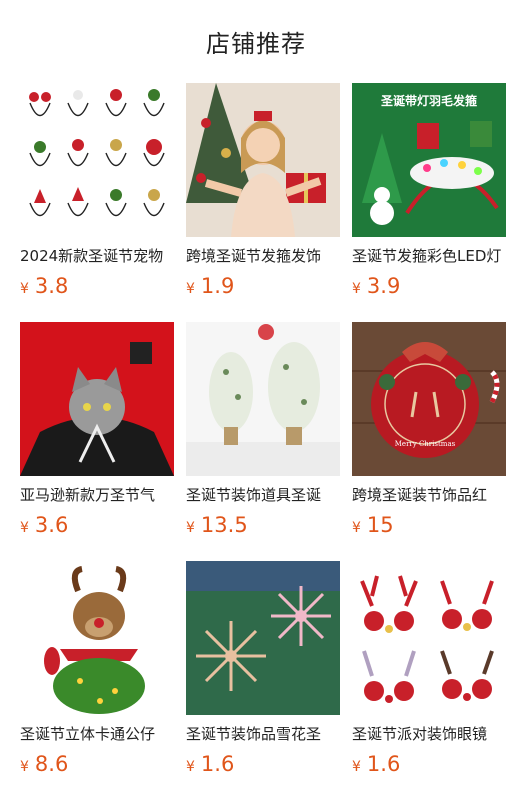 The height and width of the screenshot is (800, 512). I want to click on product-price: ¥8.6, so click(44, 764).